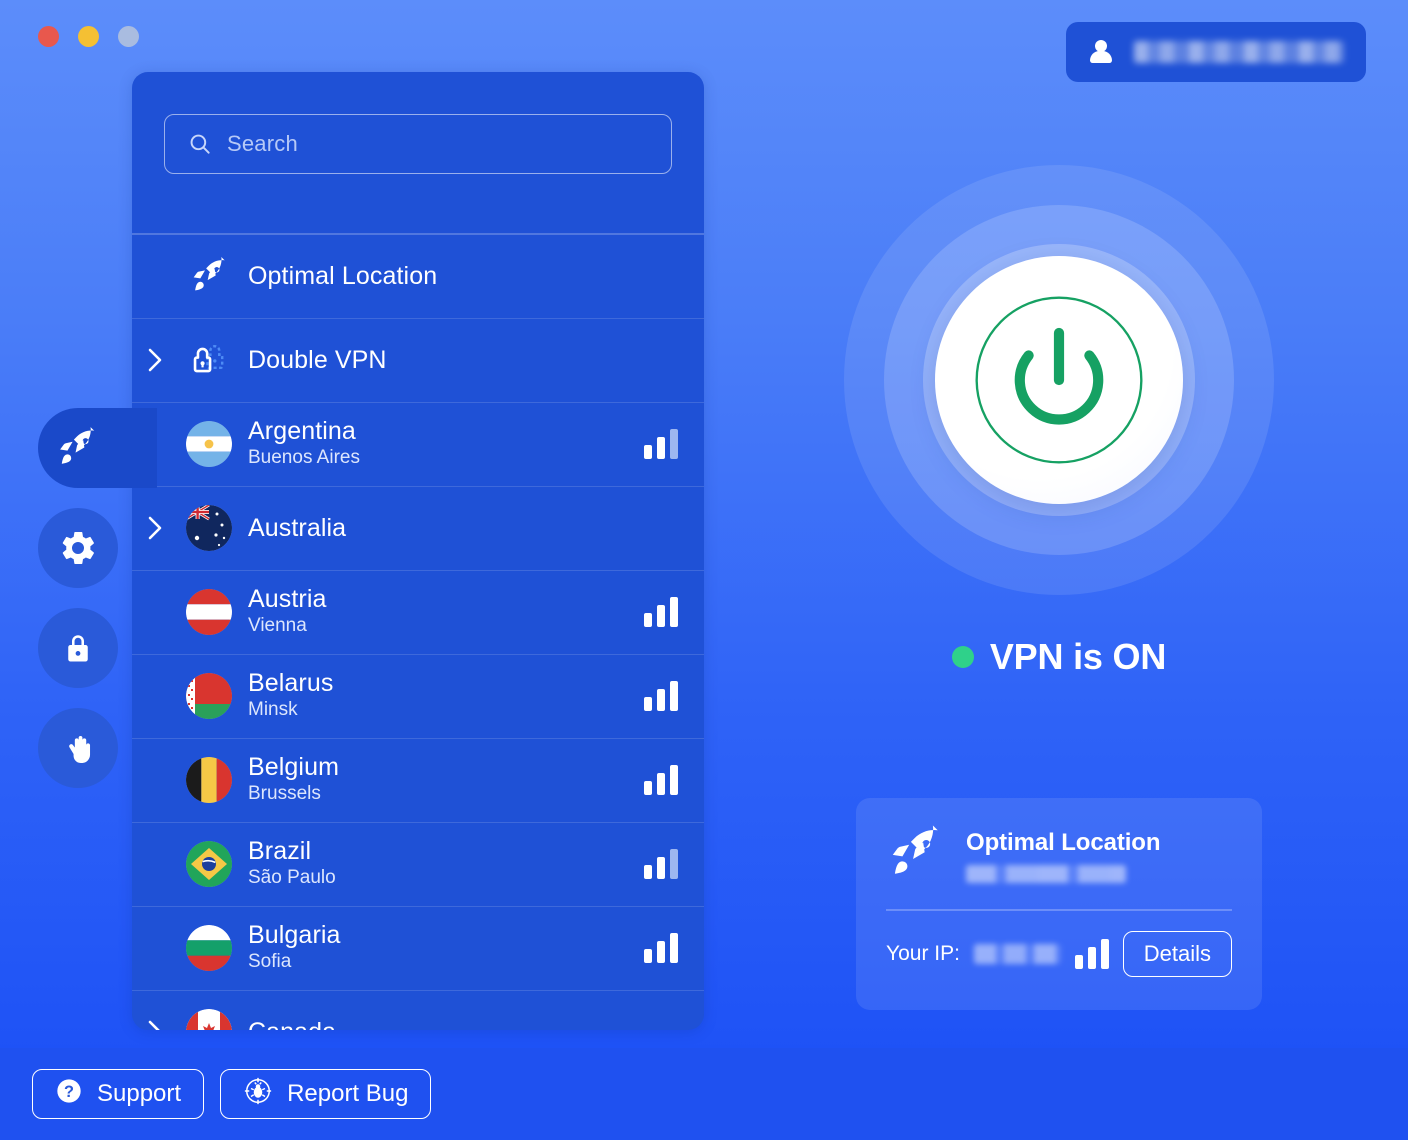 The height and width of the screenshot is (1140, 1408). What do you see at coordinates (442, 444) in the screenshot?
I see `list-item-labels: Argentina Buenos Aires` at bounding box center [442, 444].